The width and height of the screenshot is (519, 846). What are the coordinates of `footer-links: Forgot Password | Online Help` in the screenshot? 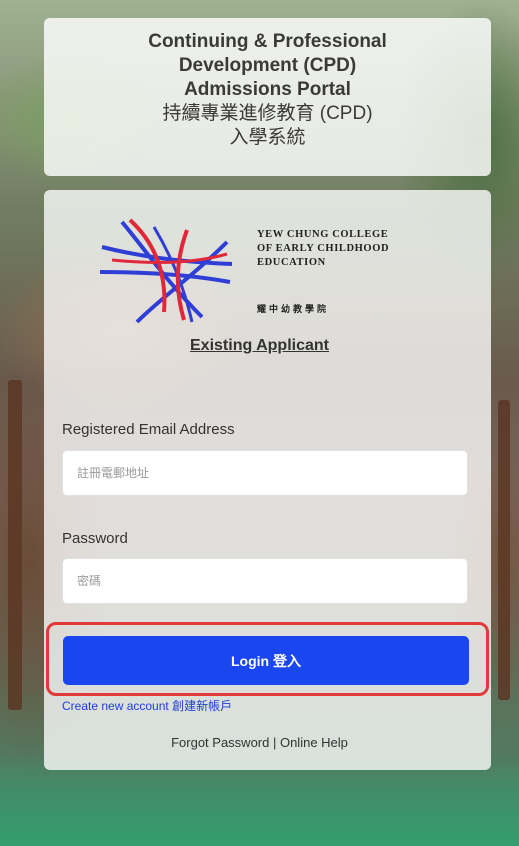 It's located at (259, 742).